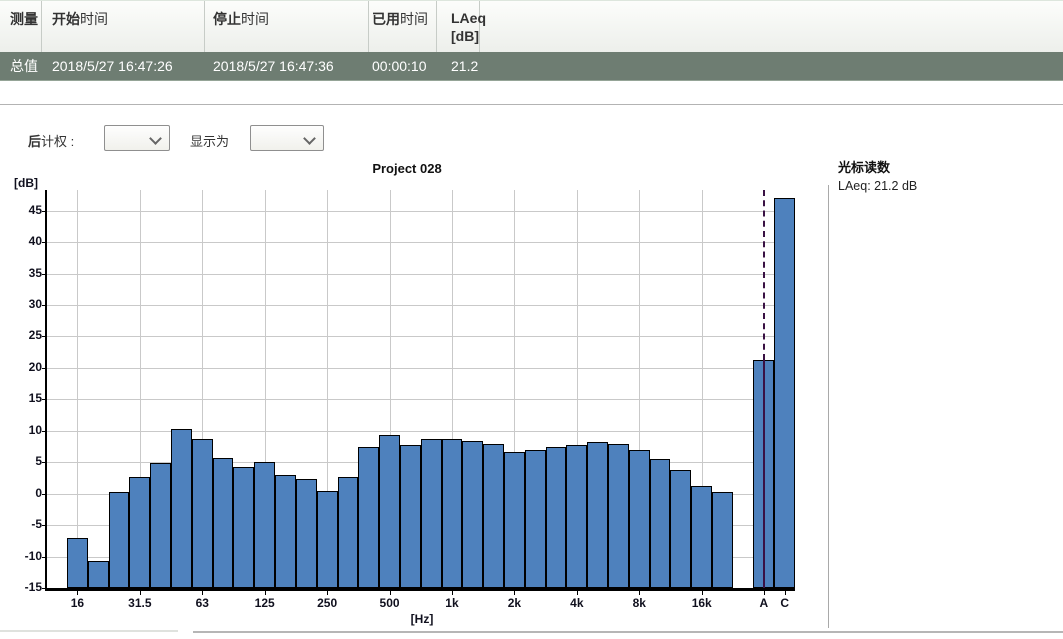  I want to click on col-header-stop-time: 停止时间, so click(241, 19).